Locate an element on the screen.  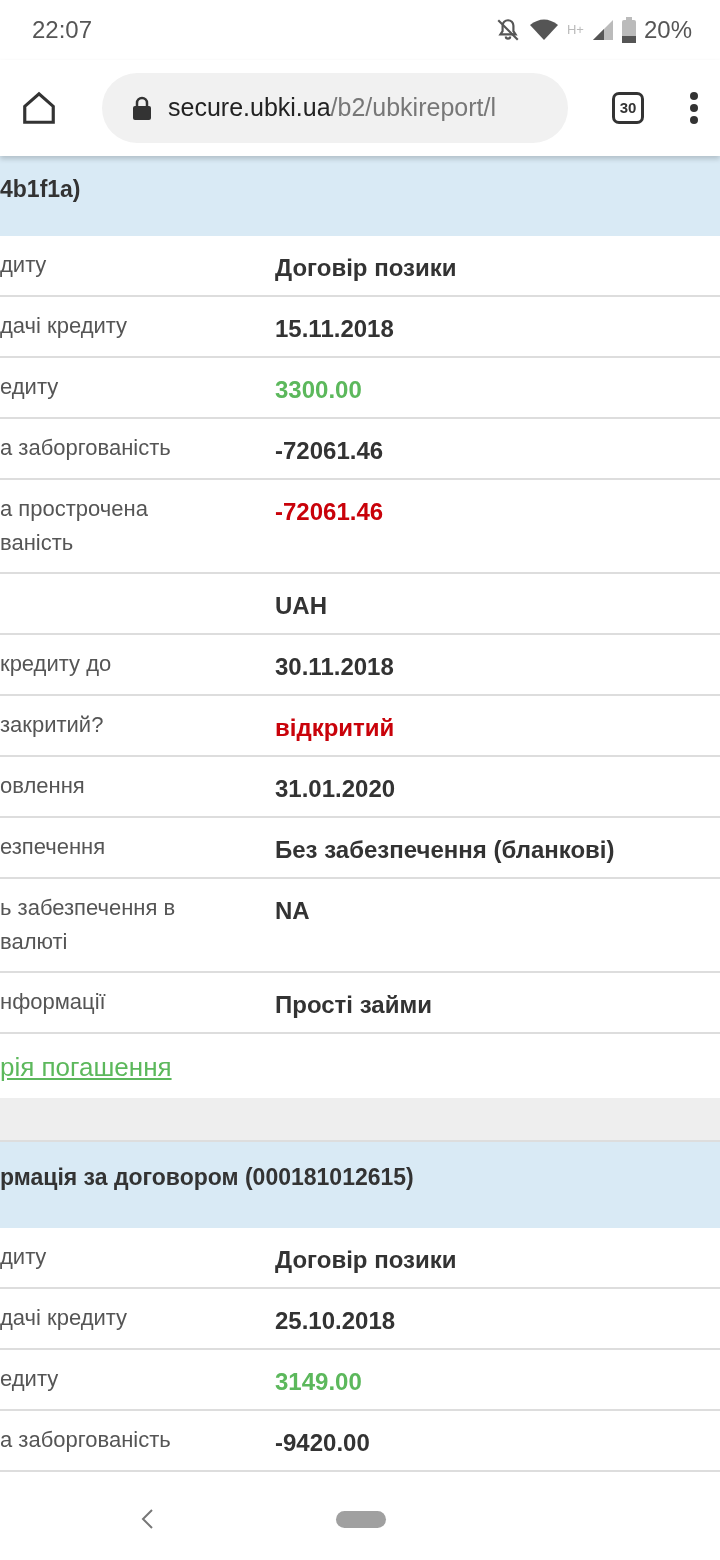
lock-icon is located at coordinates (142, 108).